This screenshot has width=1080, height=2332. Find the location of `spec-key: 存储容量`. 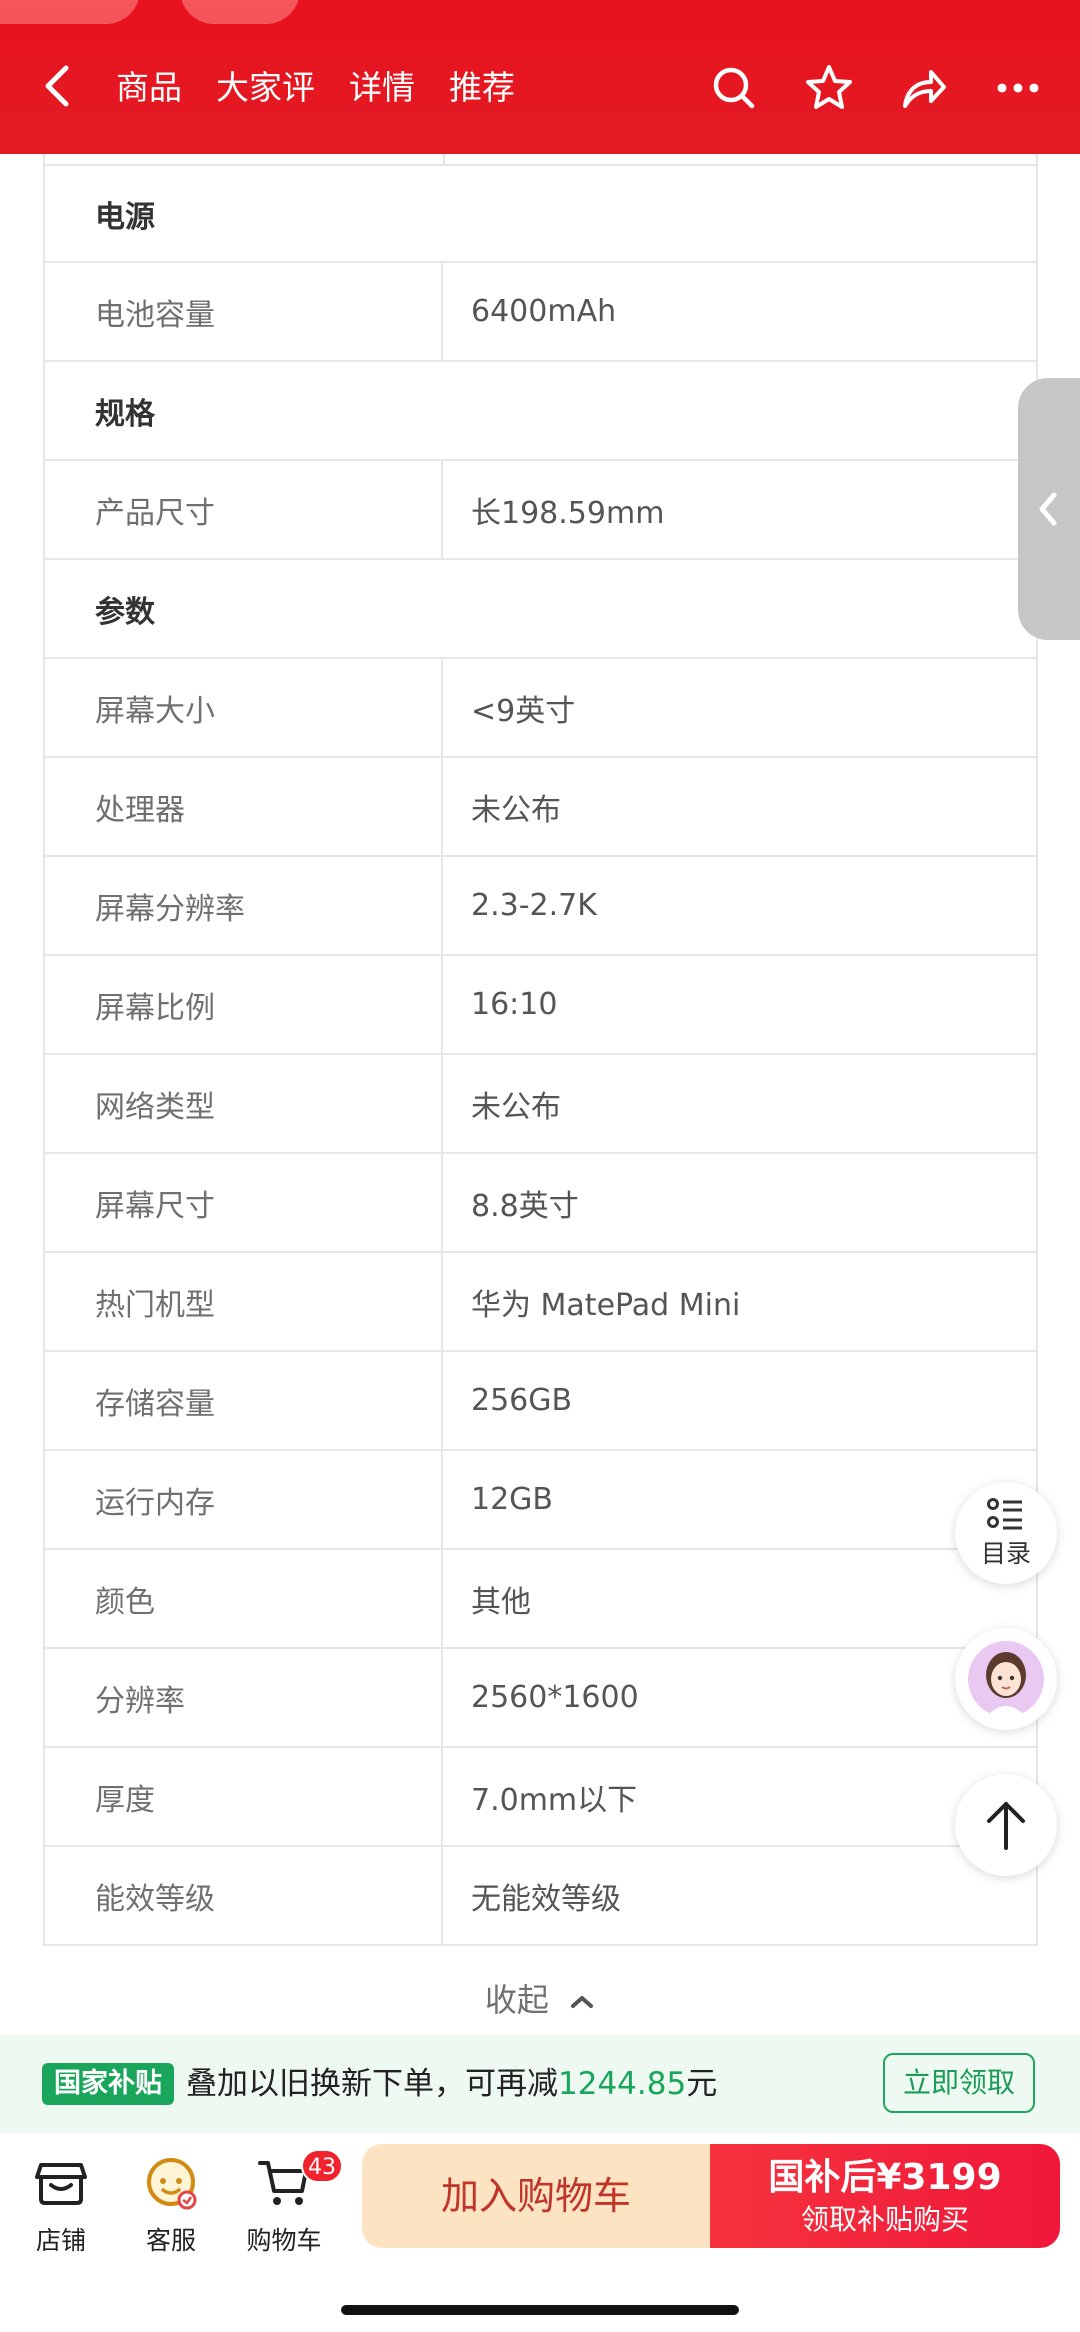

spec-key: 存储容量 is located at coordinates (244, 1400).